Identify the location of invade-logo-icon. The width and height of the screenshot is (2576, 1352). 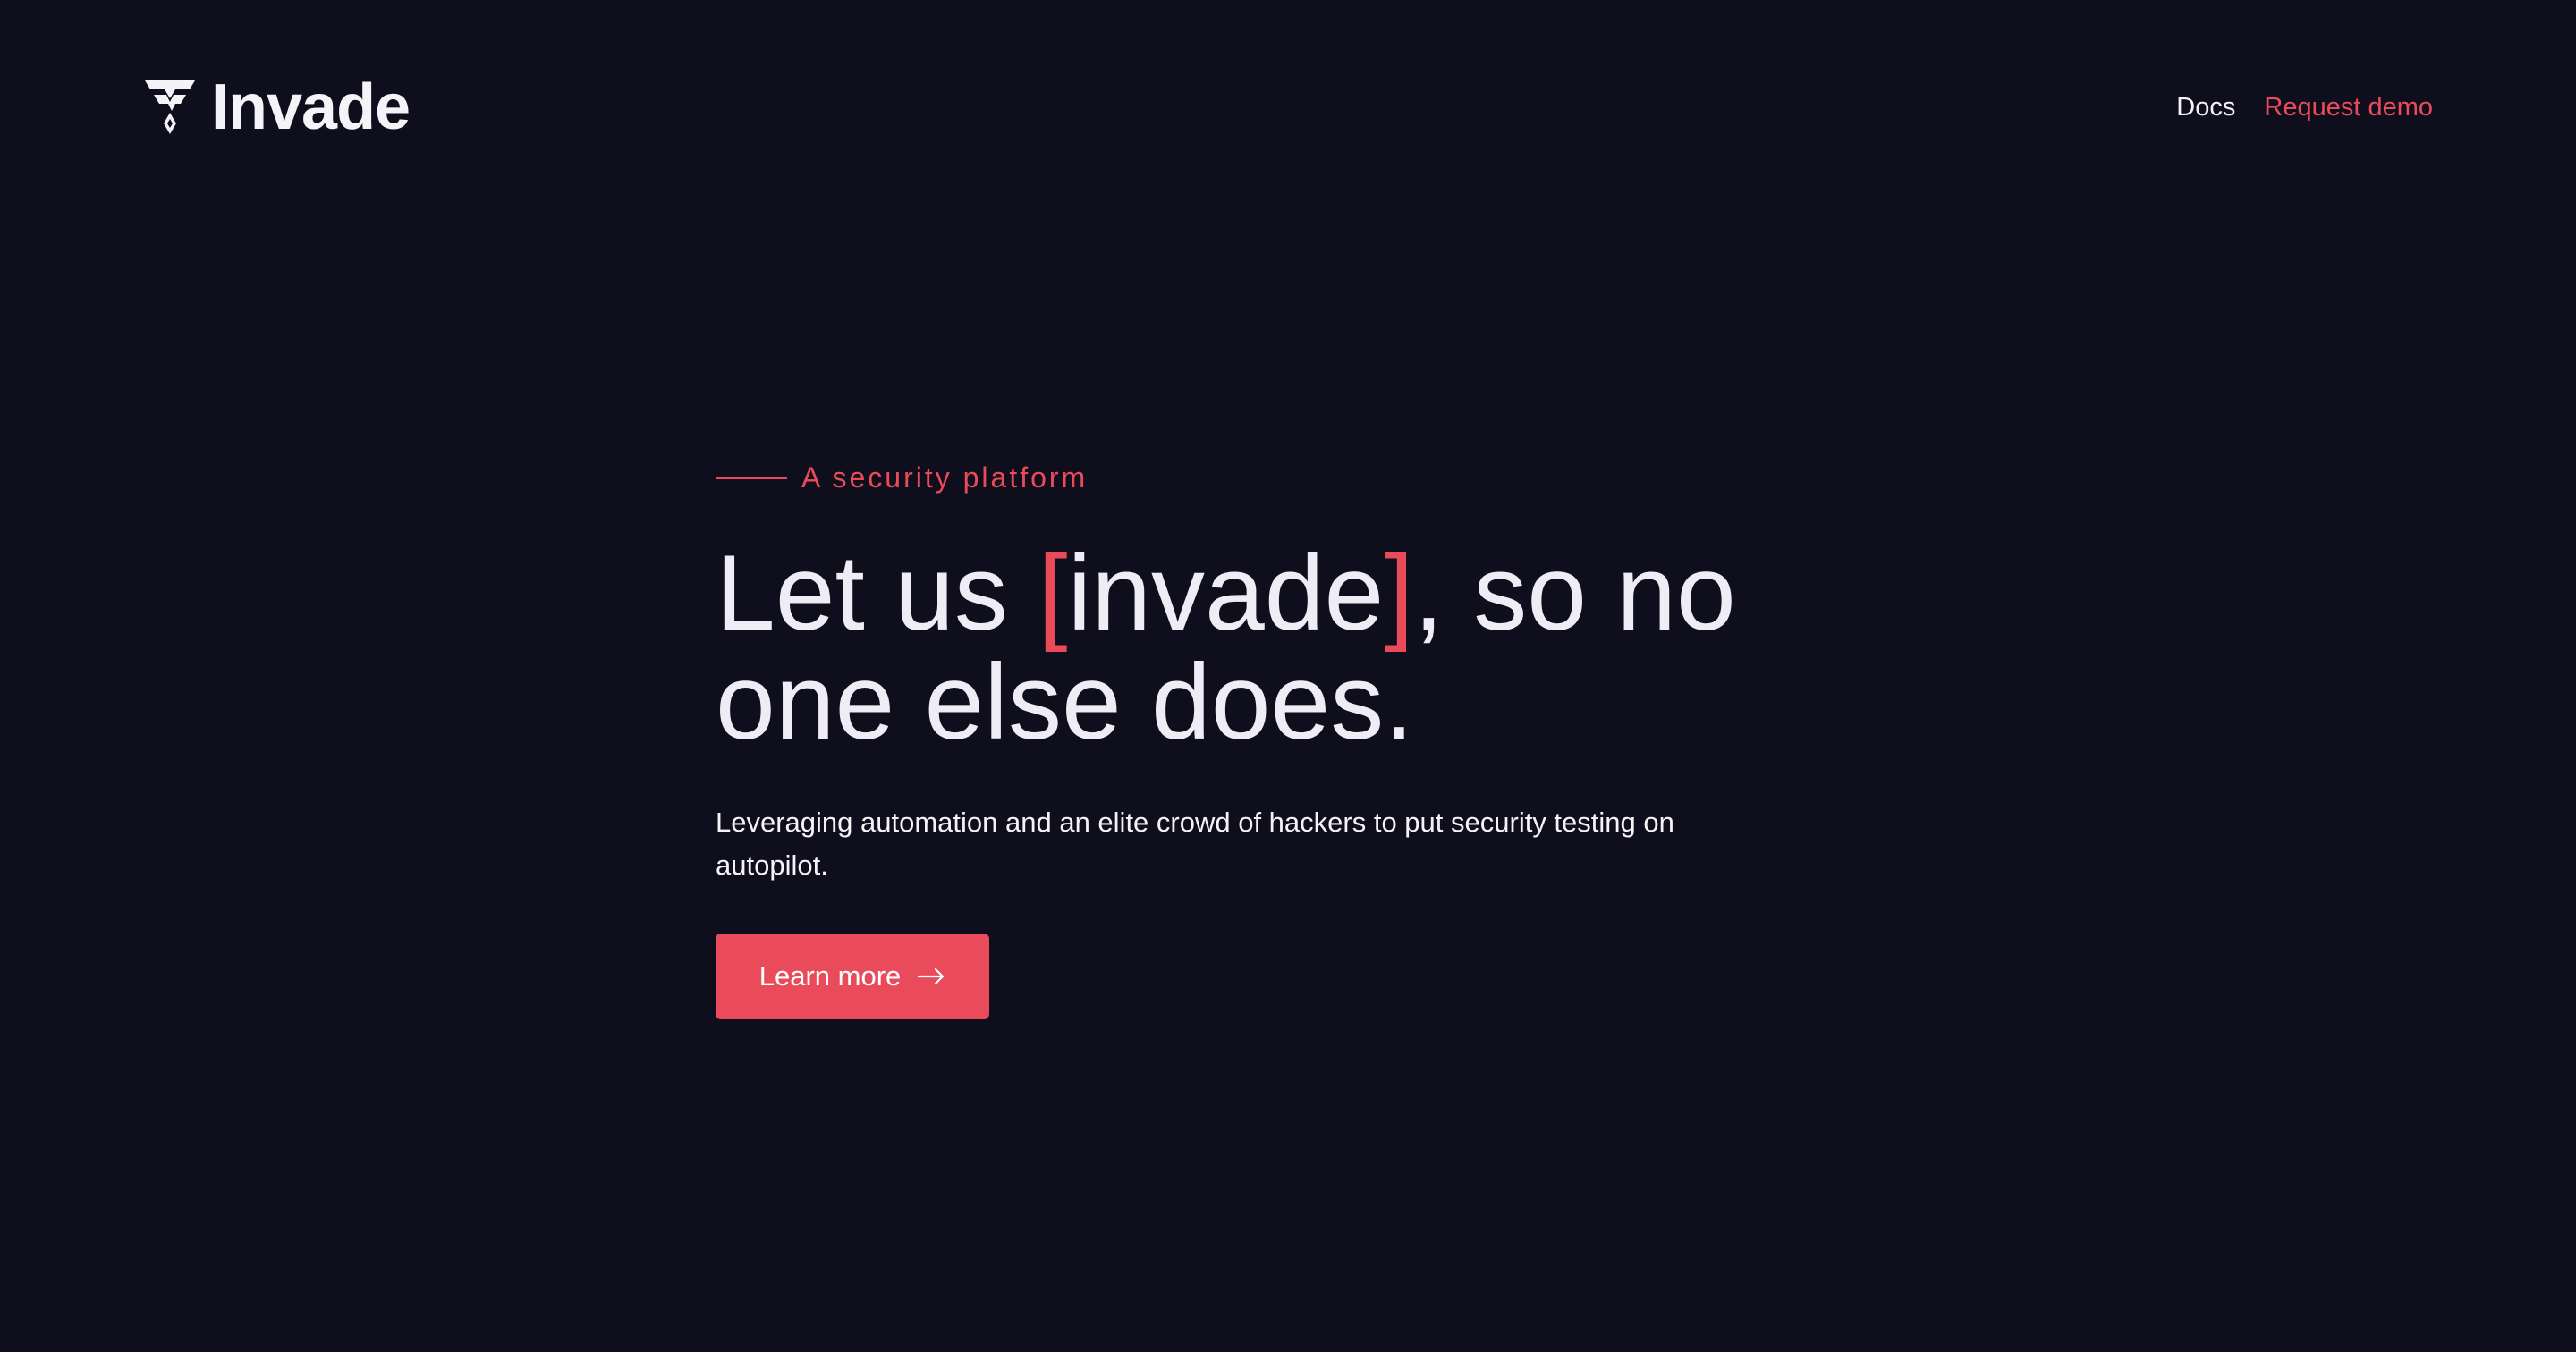
(170, 107).